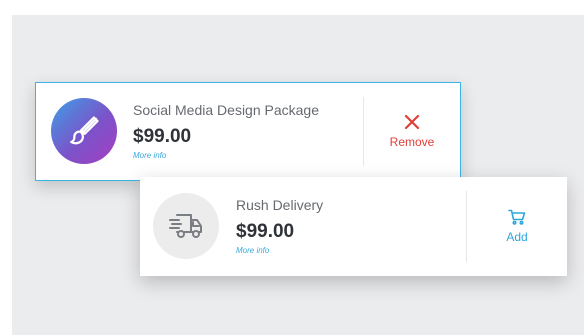  Describe the element at coordinates (517, 217) in the screenshot. I see `cart-icon` at that location.